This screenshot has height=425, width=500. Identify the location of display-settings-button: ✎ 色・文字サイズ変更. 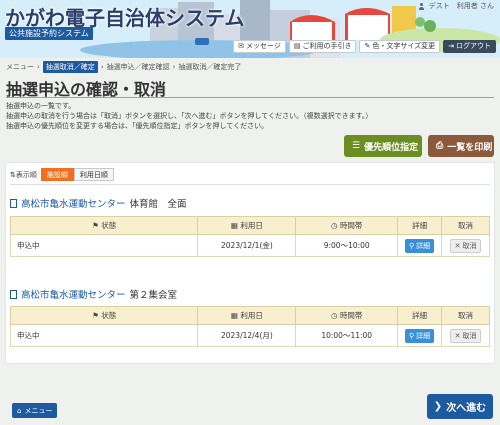
(400, 46).